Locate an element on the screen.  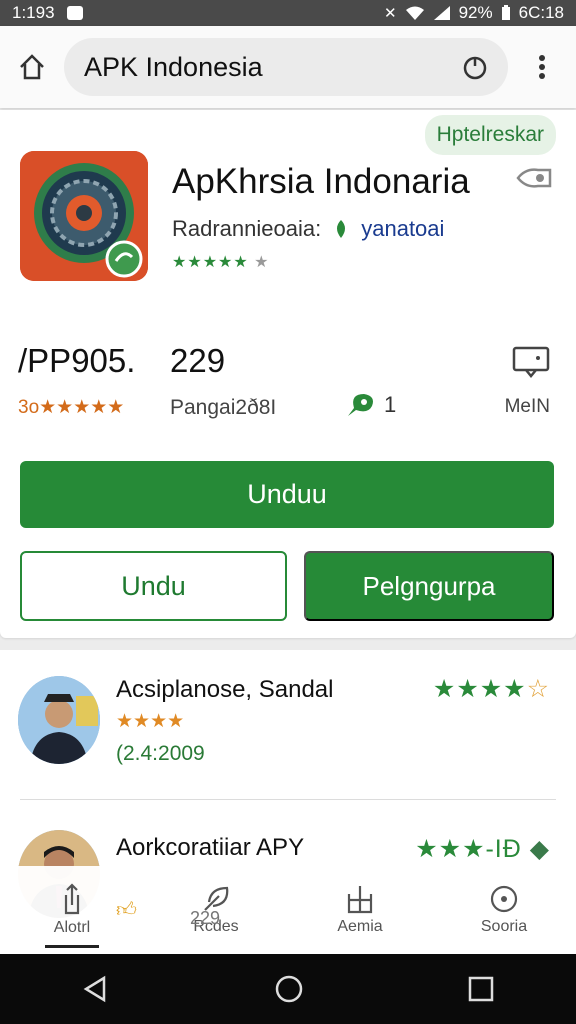
overlay-thumb-icon: 👍︎ is located at coordinates (126, 910).